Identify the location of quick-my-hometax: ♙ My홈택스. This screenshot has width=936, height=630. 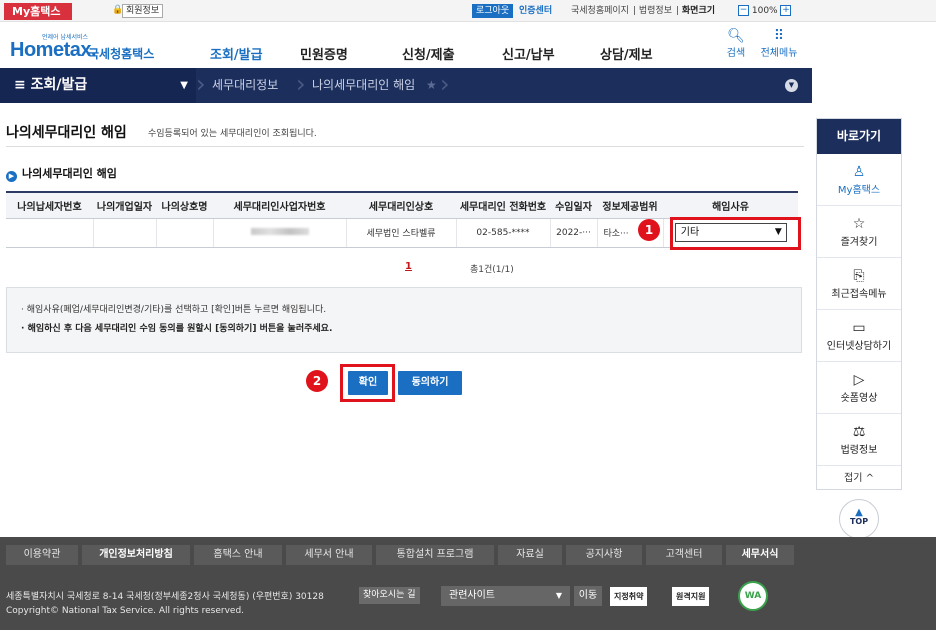
(859, 180).